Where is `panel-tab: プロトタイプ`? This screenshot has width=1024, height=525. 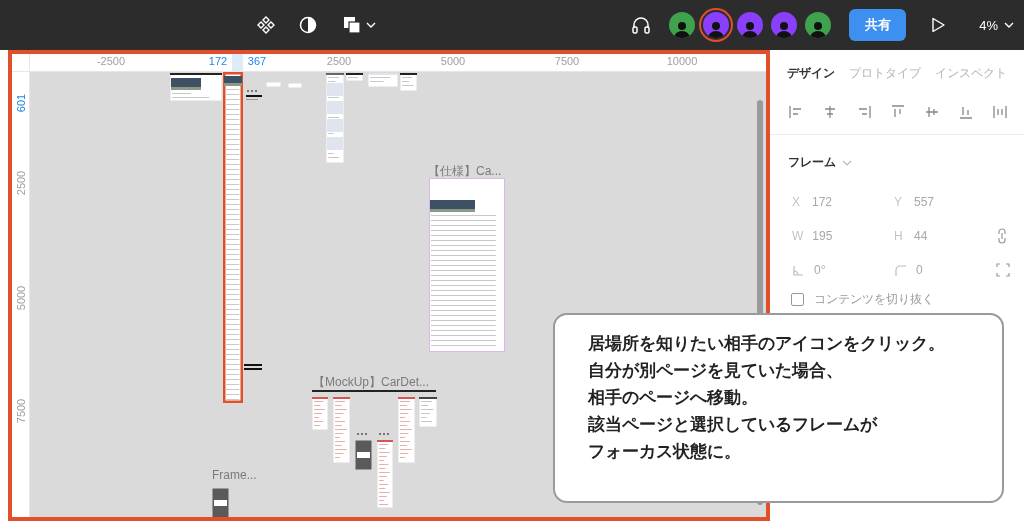 panel-tab: プロトタイプ is located at coordinates (885, 73).